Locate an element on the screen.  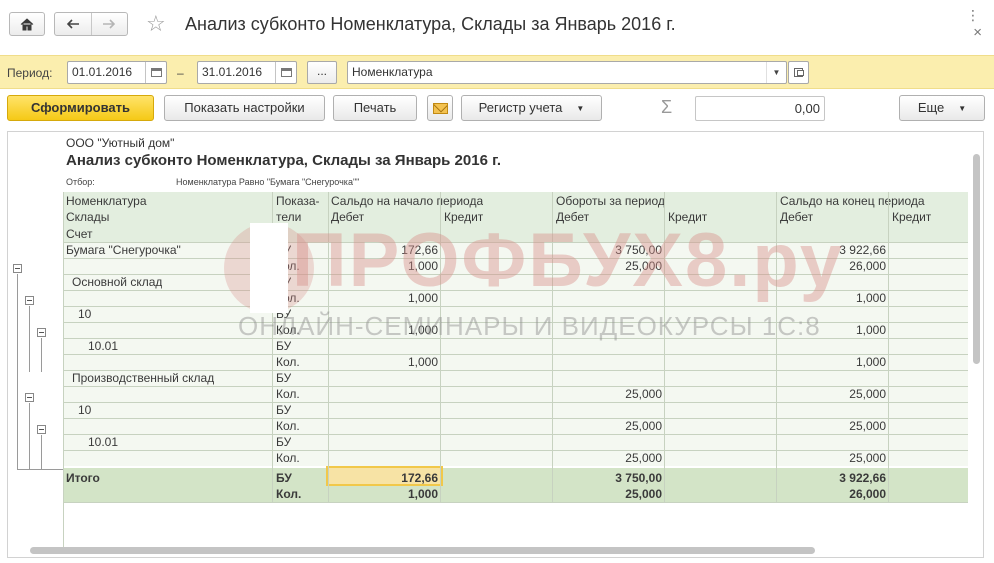
favorite-star-icon: ☆ is located at coordinates (156, 24).